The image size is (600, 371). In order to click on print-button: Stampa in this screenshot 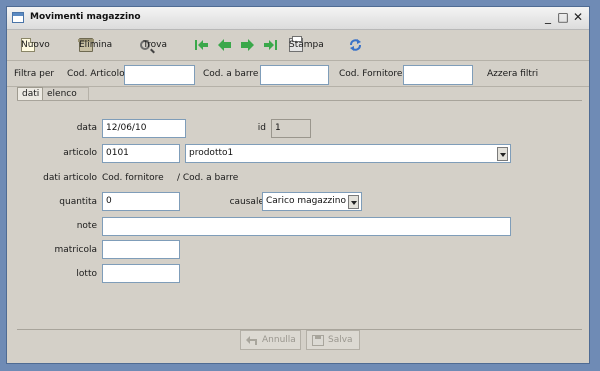, I will do `click(306, 44)`.